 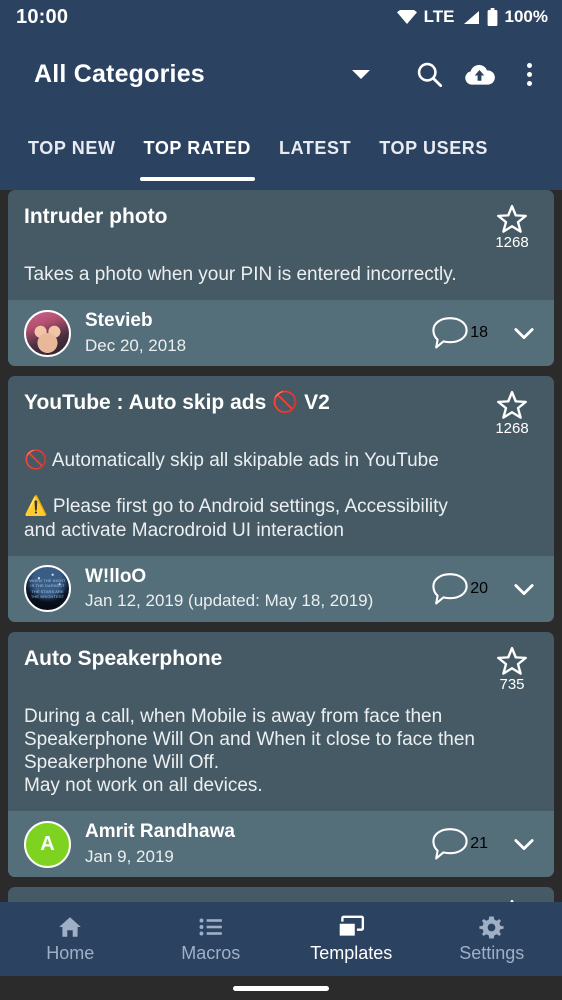 I want to click on tab-latest: LATEST, so click(x=315, y=136).